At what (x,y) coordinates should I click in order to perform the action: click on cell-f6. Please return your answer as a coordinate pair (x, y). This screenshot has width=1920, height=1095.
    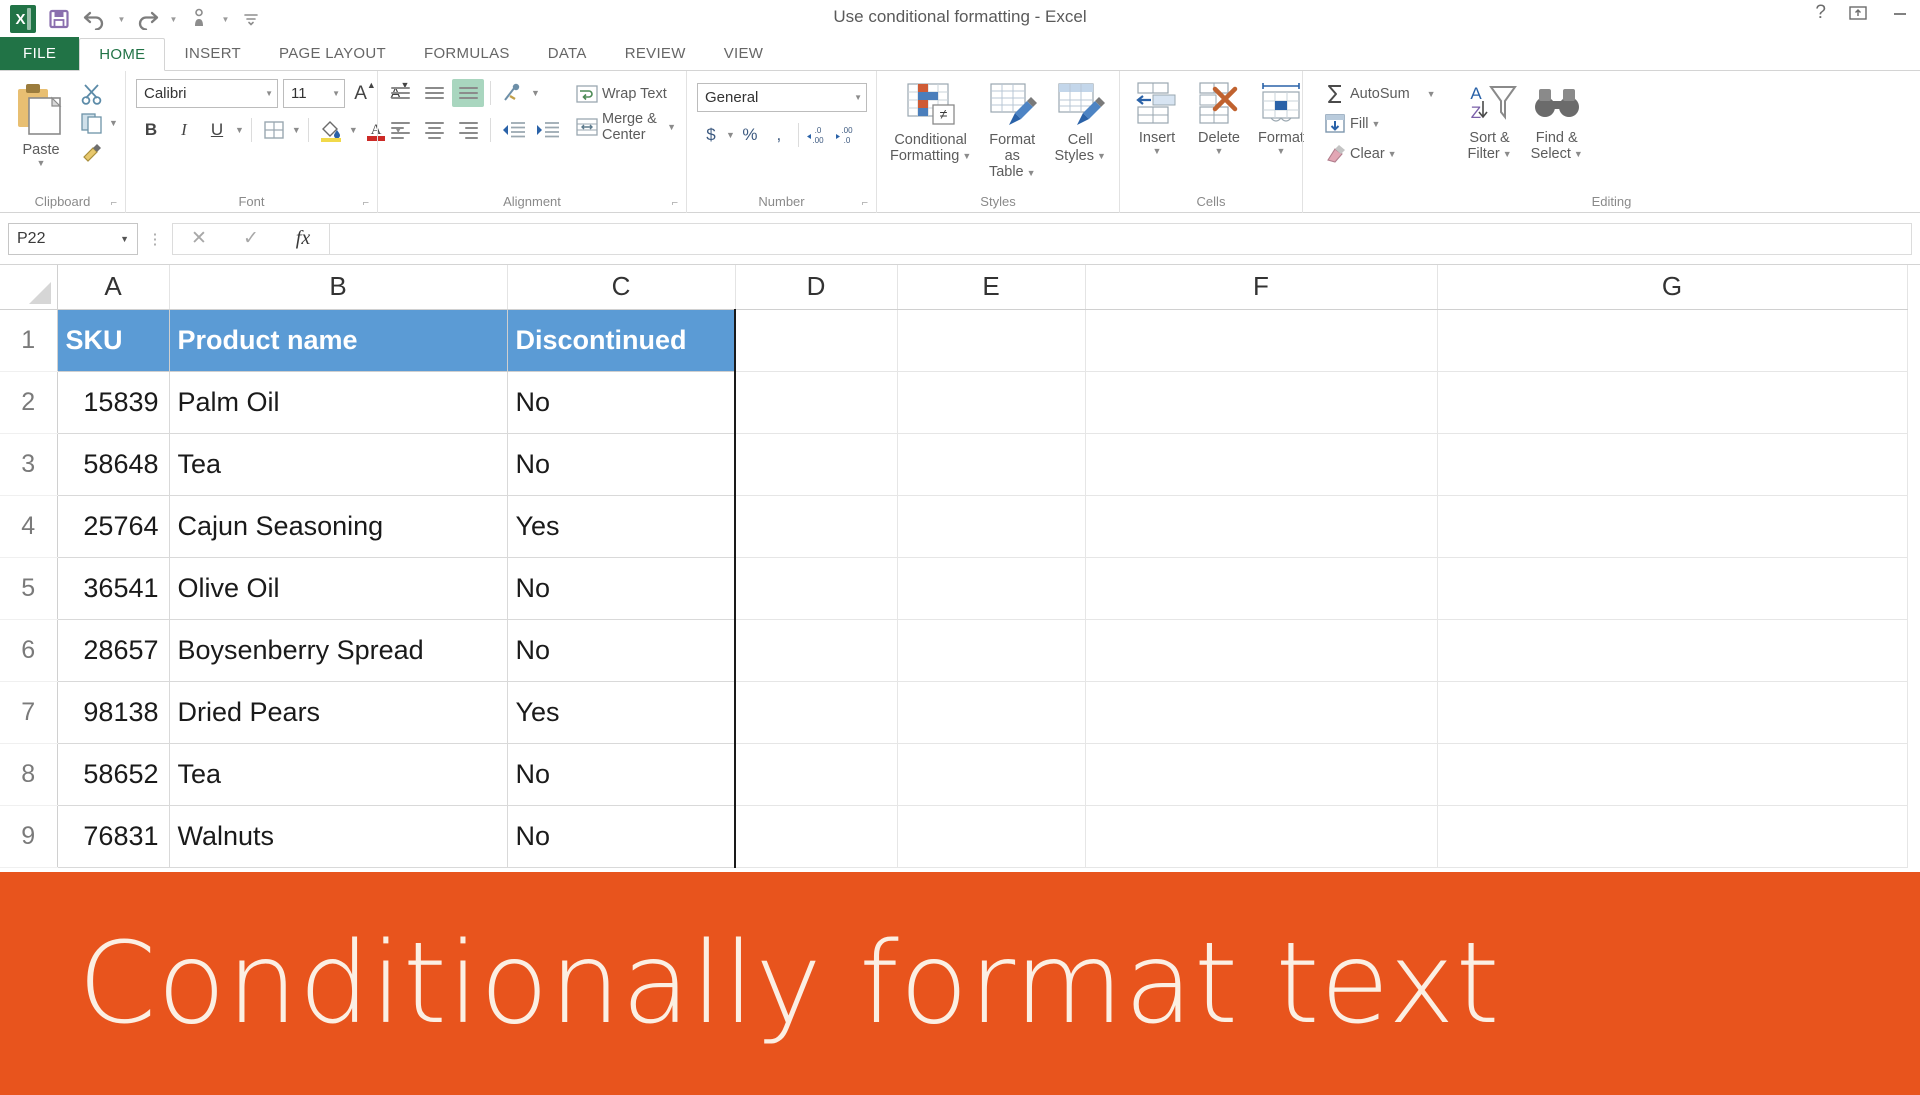
    Looking at the image, I should click on (1261, 650).